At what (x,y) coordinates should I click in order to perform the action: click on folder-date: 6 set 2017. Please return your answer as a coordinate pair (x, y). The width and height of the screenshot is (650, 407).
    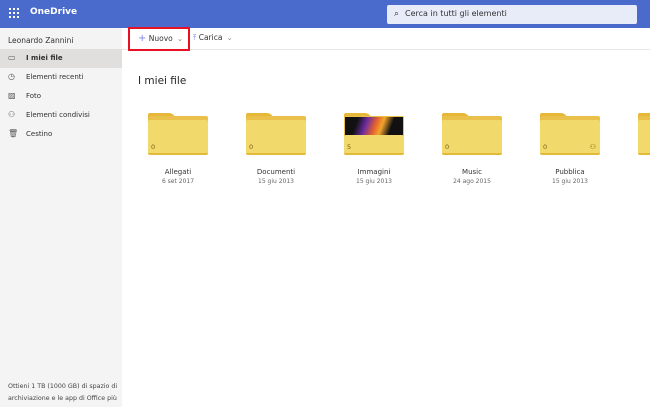
    Looking at the image, I should click on (178, 181).